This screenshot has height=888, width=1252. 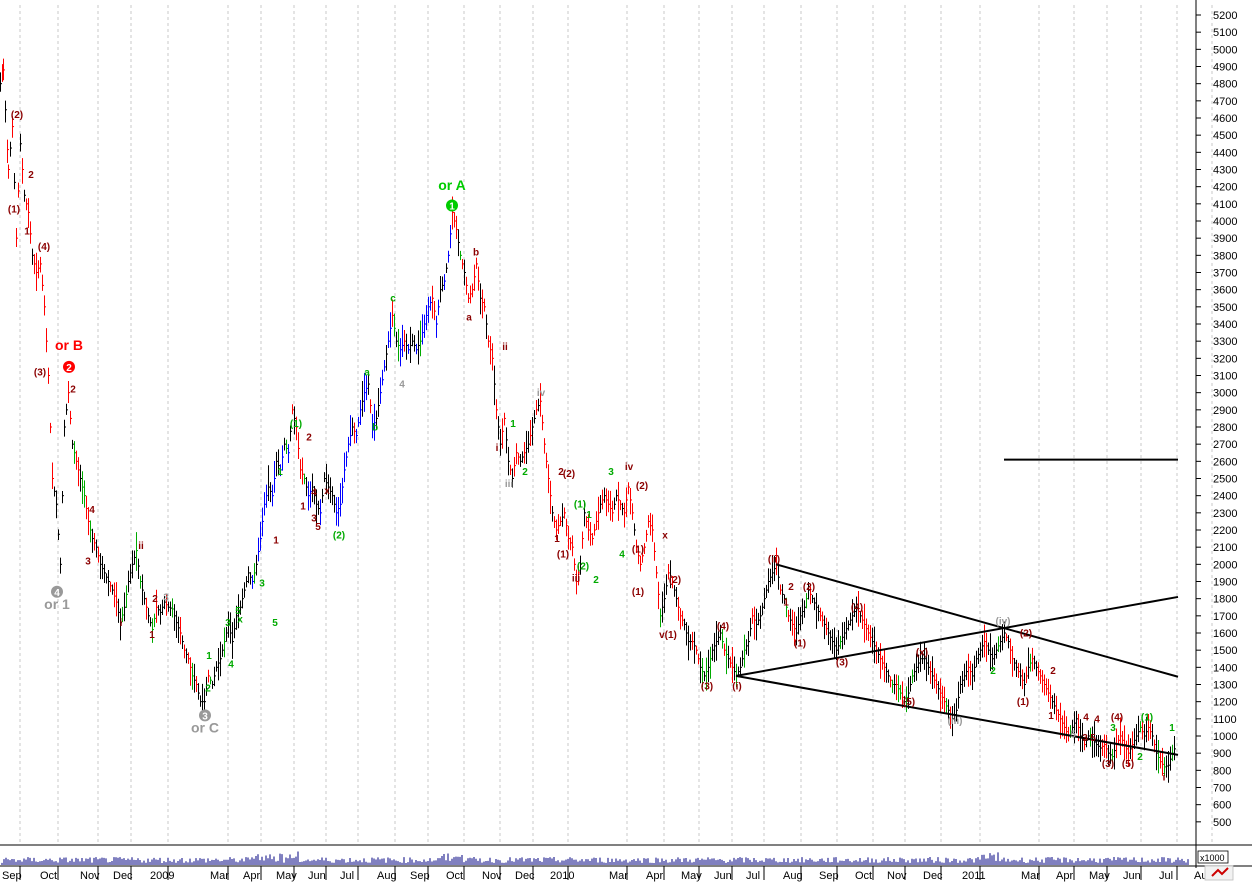 What do you see at coordinates (1225, 308) in the screenshot?
I see `y-tick-label: 3500` at bounding box center [1225, 308].